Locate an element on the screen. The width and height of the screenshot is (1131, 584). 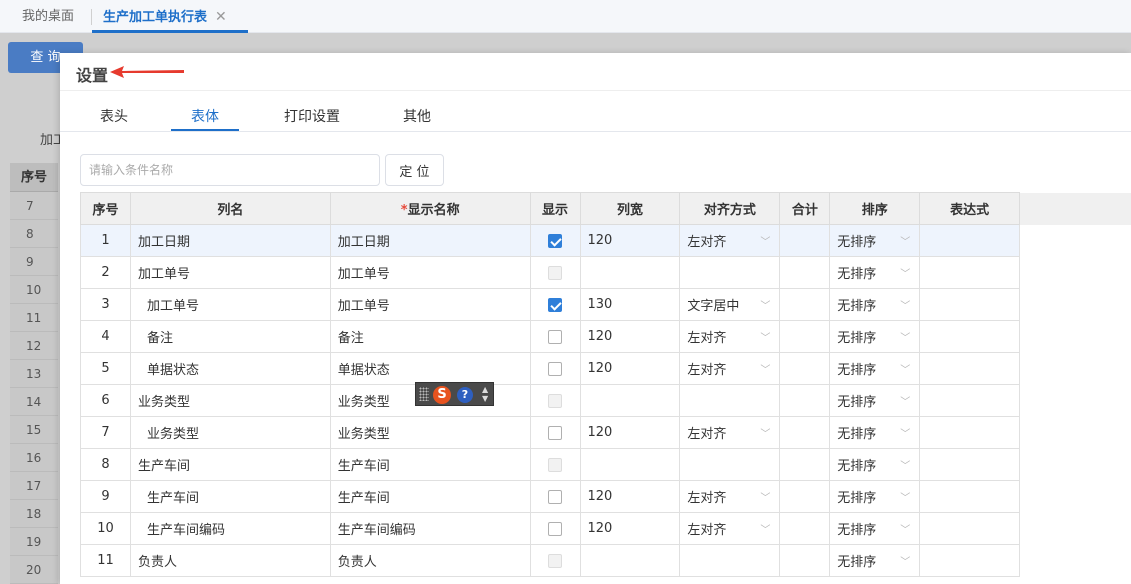
table-row: 9 生产车间 生产车间 120 左对齐 ﹀ 无排序 ﹀ is located at coordinates (605, 496).